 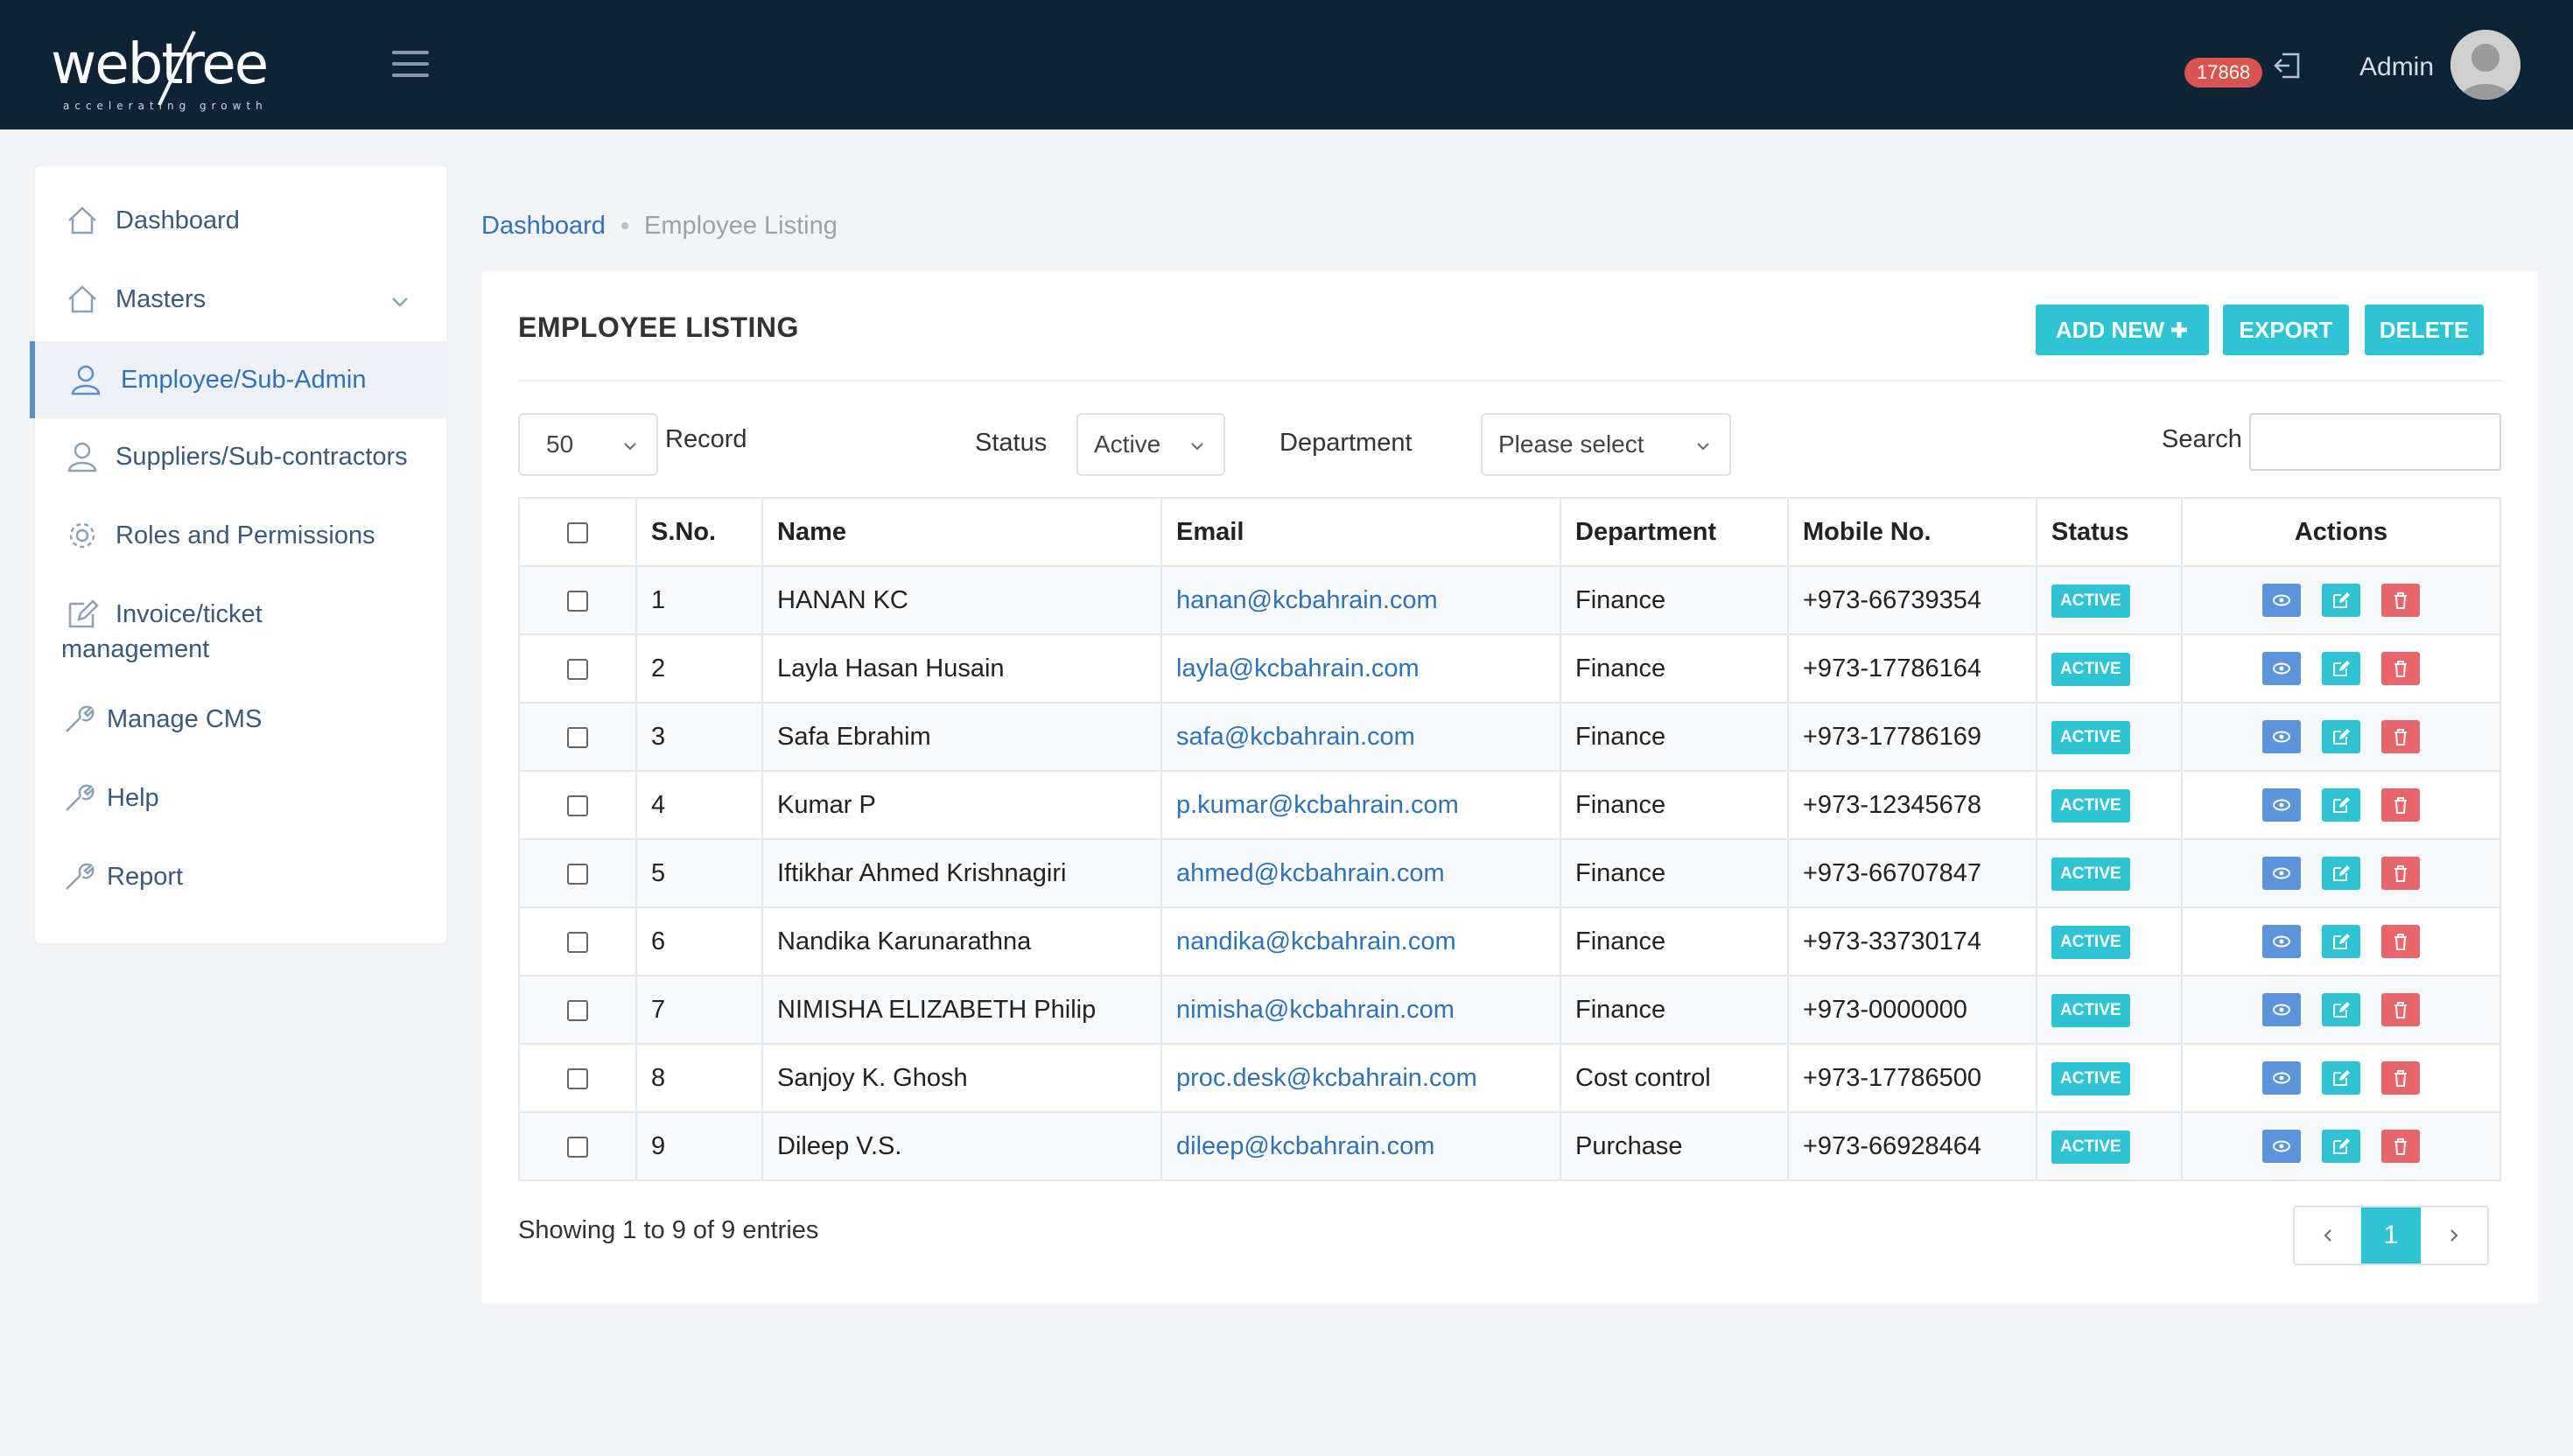 What do you see at coordinates (2424, 329) in the screenshot?
I see `delete-button: DELETE` at bounding box center [2424, 329].